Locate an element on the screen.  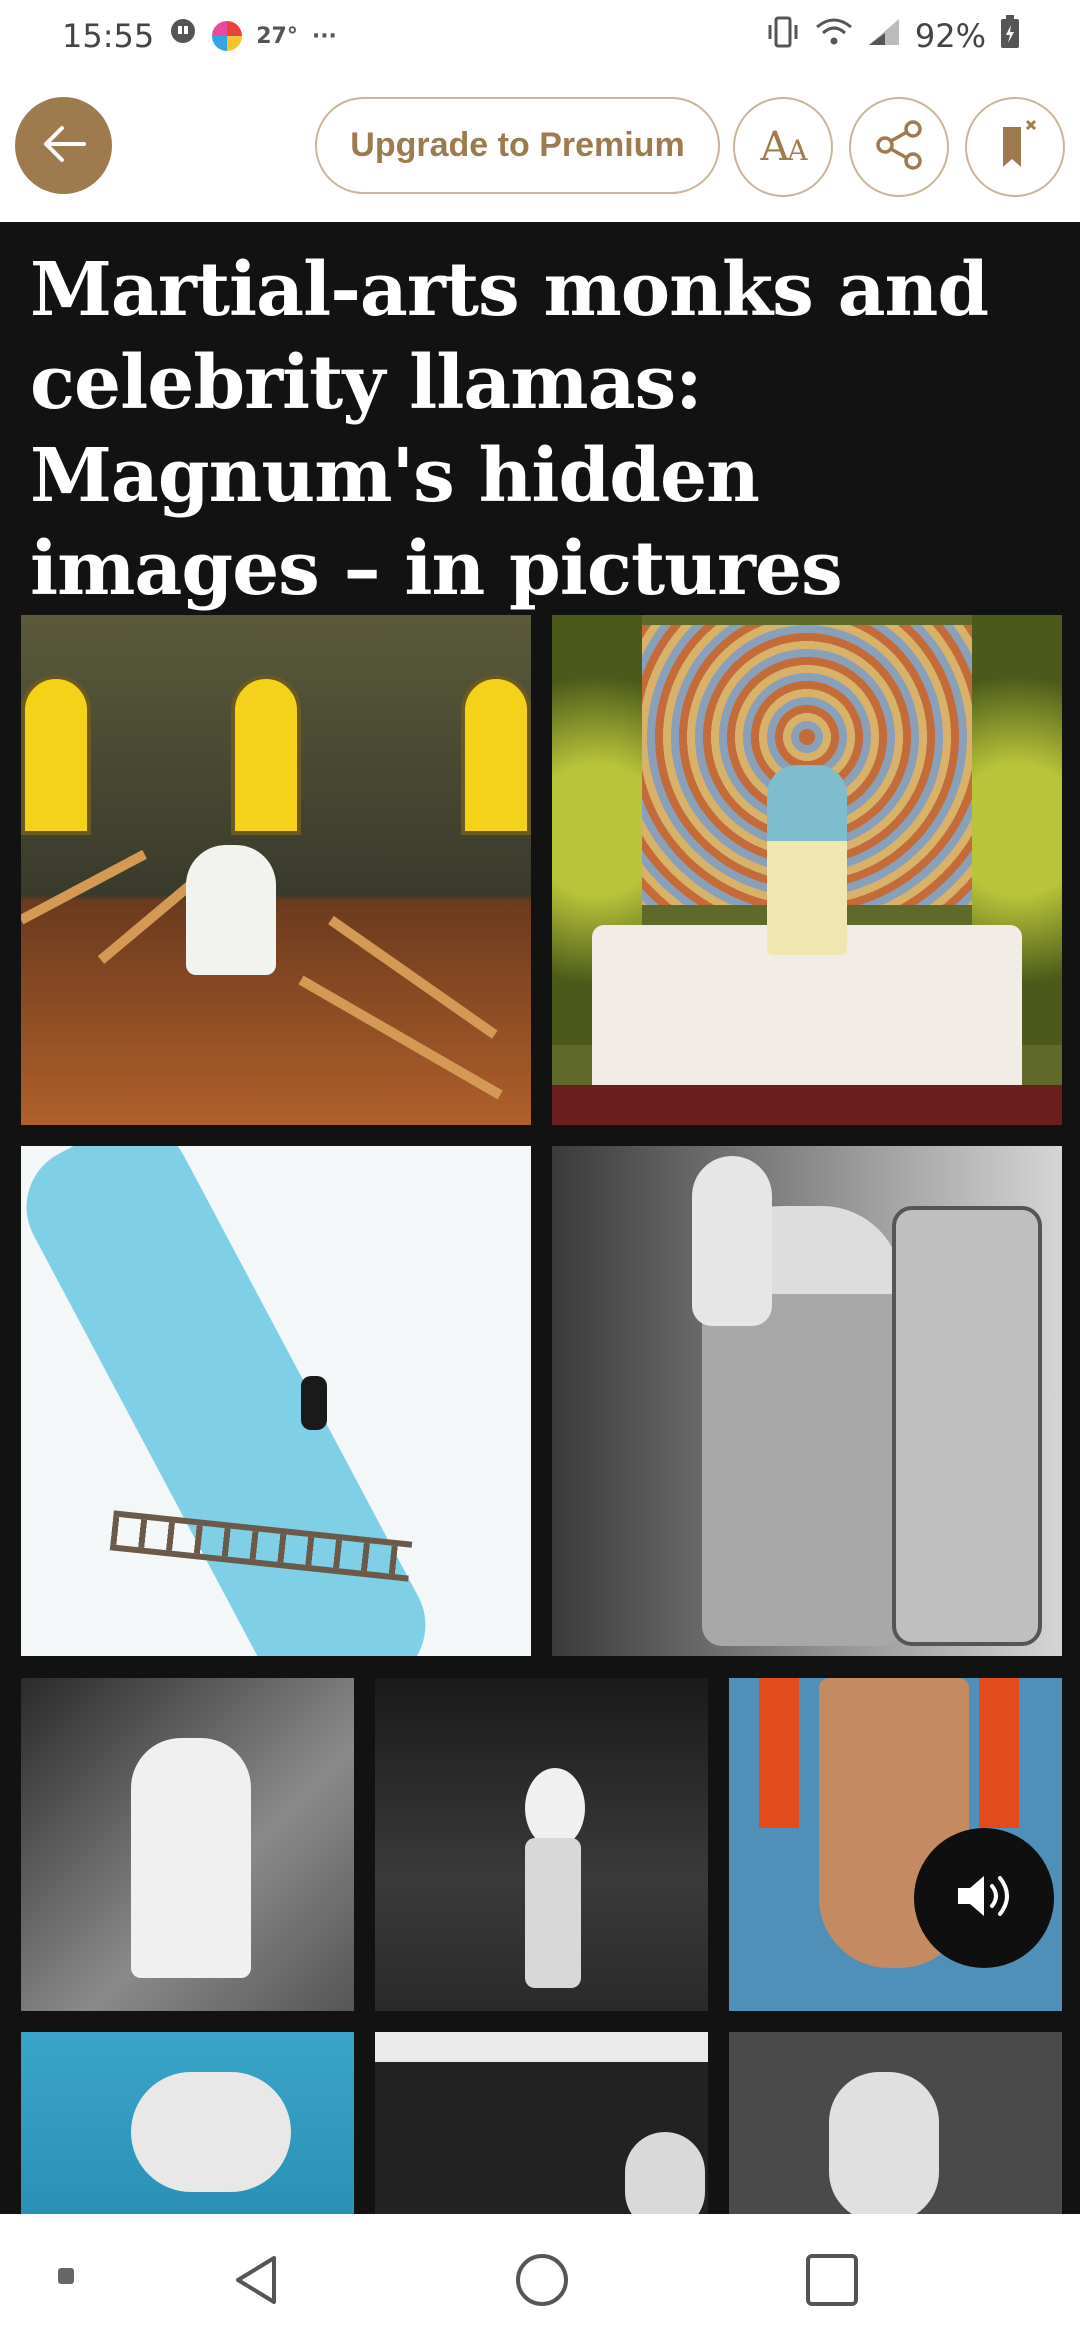
balloon-street-photo is located at coordinates (541, 1844).